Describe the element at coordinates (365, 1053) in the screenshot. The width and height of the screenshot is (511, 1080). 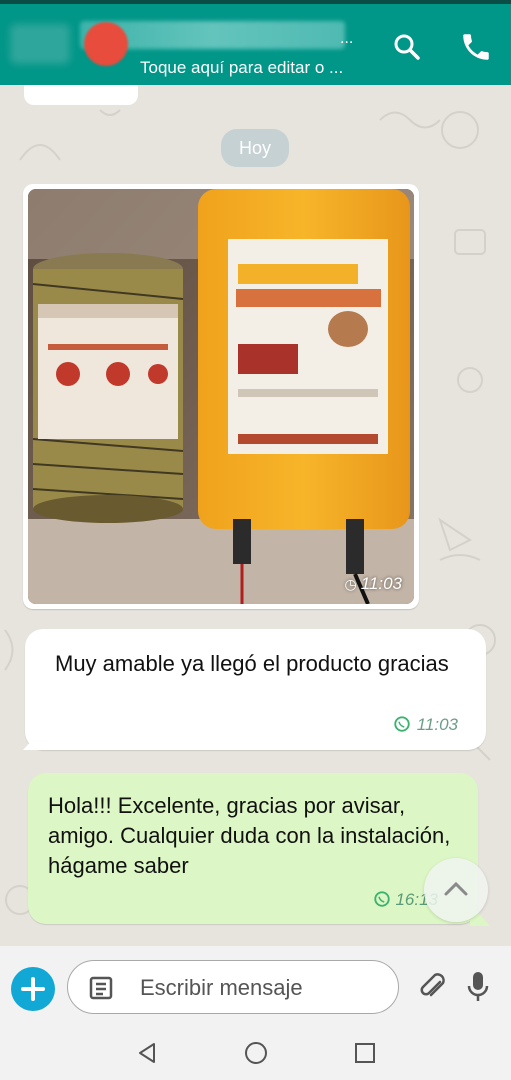
I see `recents-icon` at that location.